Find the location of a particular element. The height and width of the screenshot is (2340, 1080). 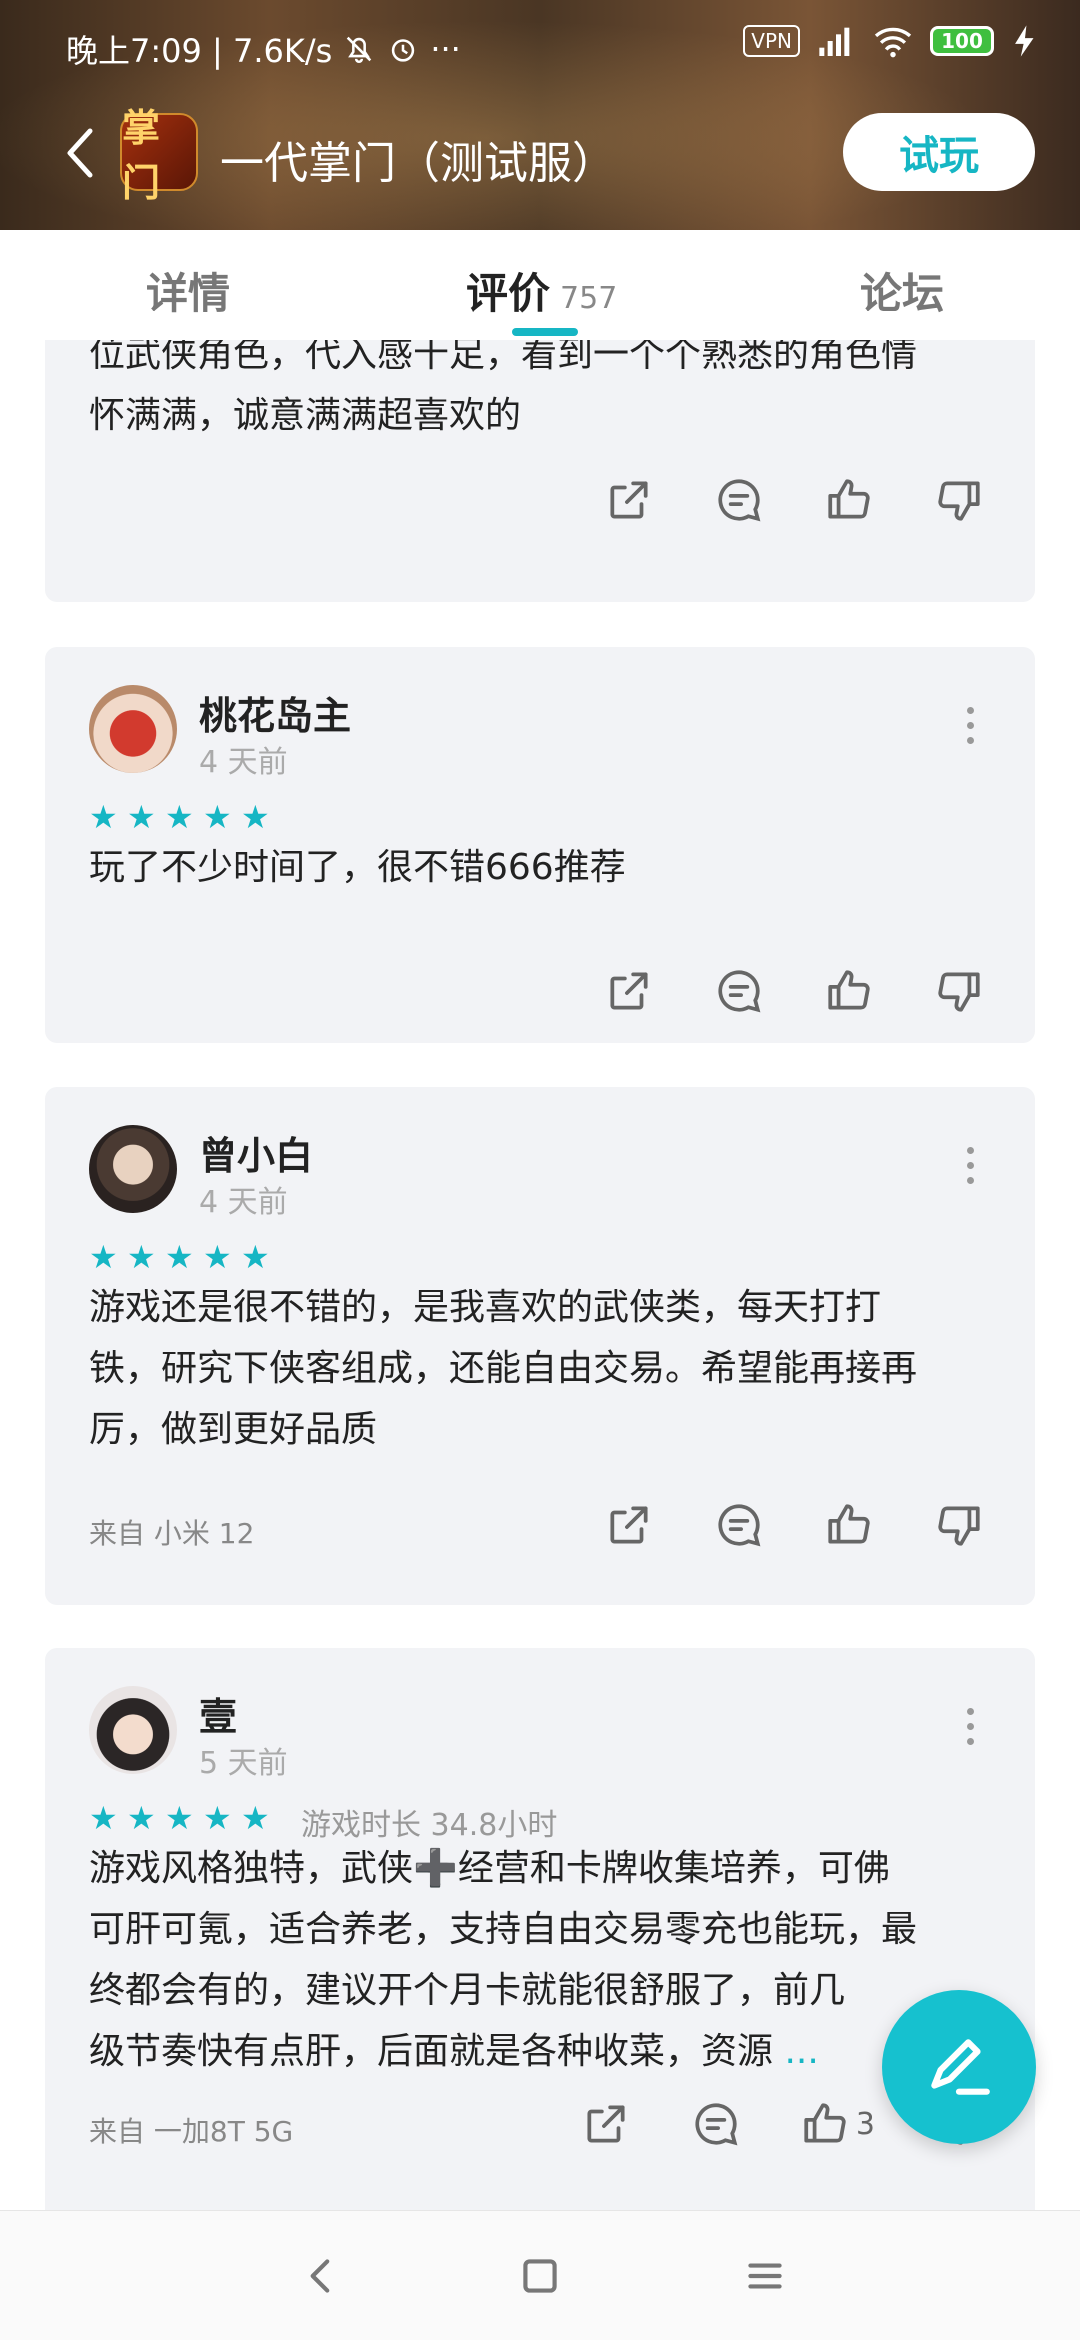

write-review-button is located at coordinates (959, 2067).